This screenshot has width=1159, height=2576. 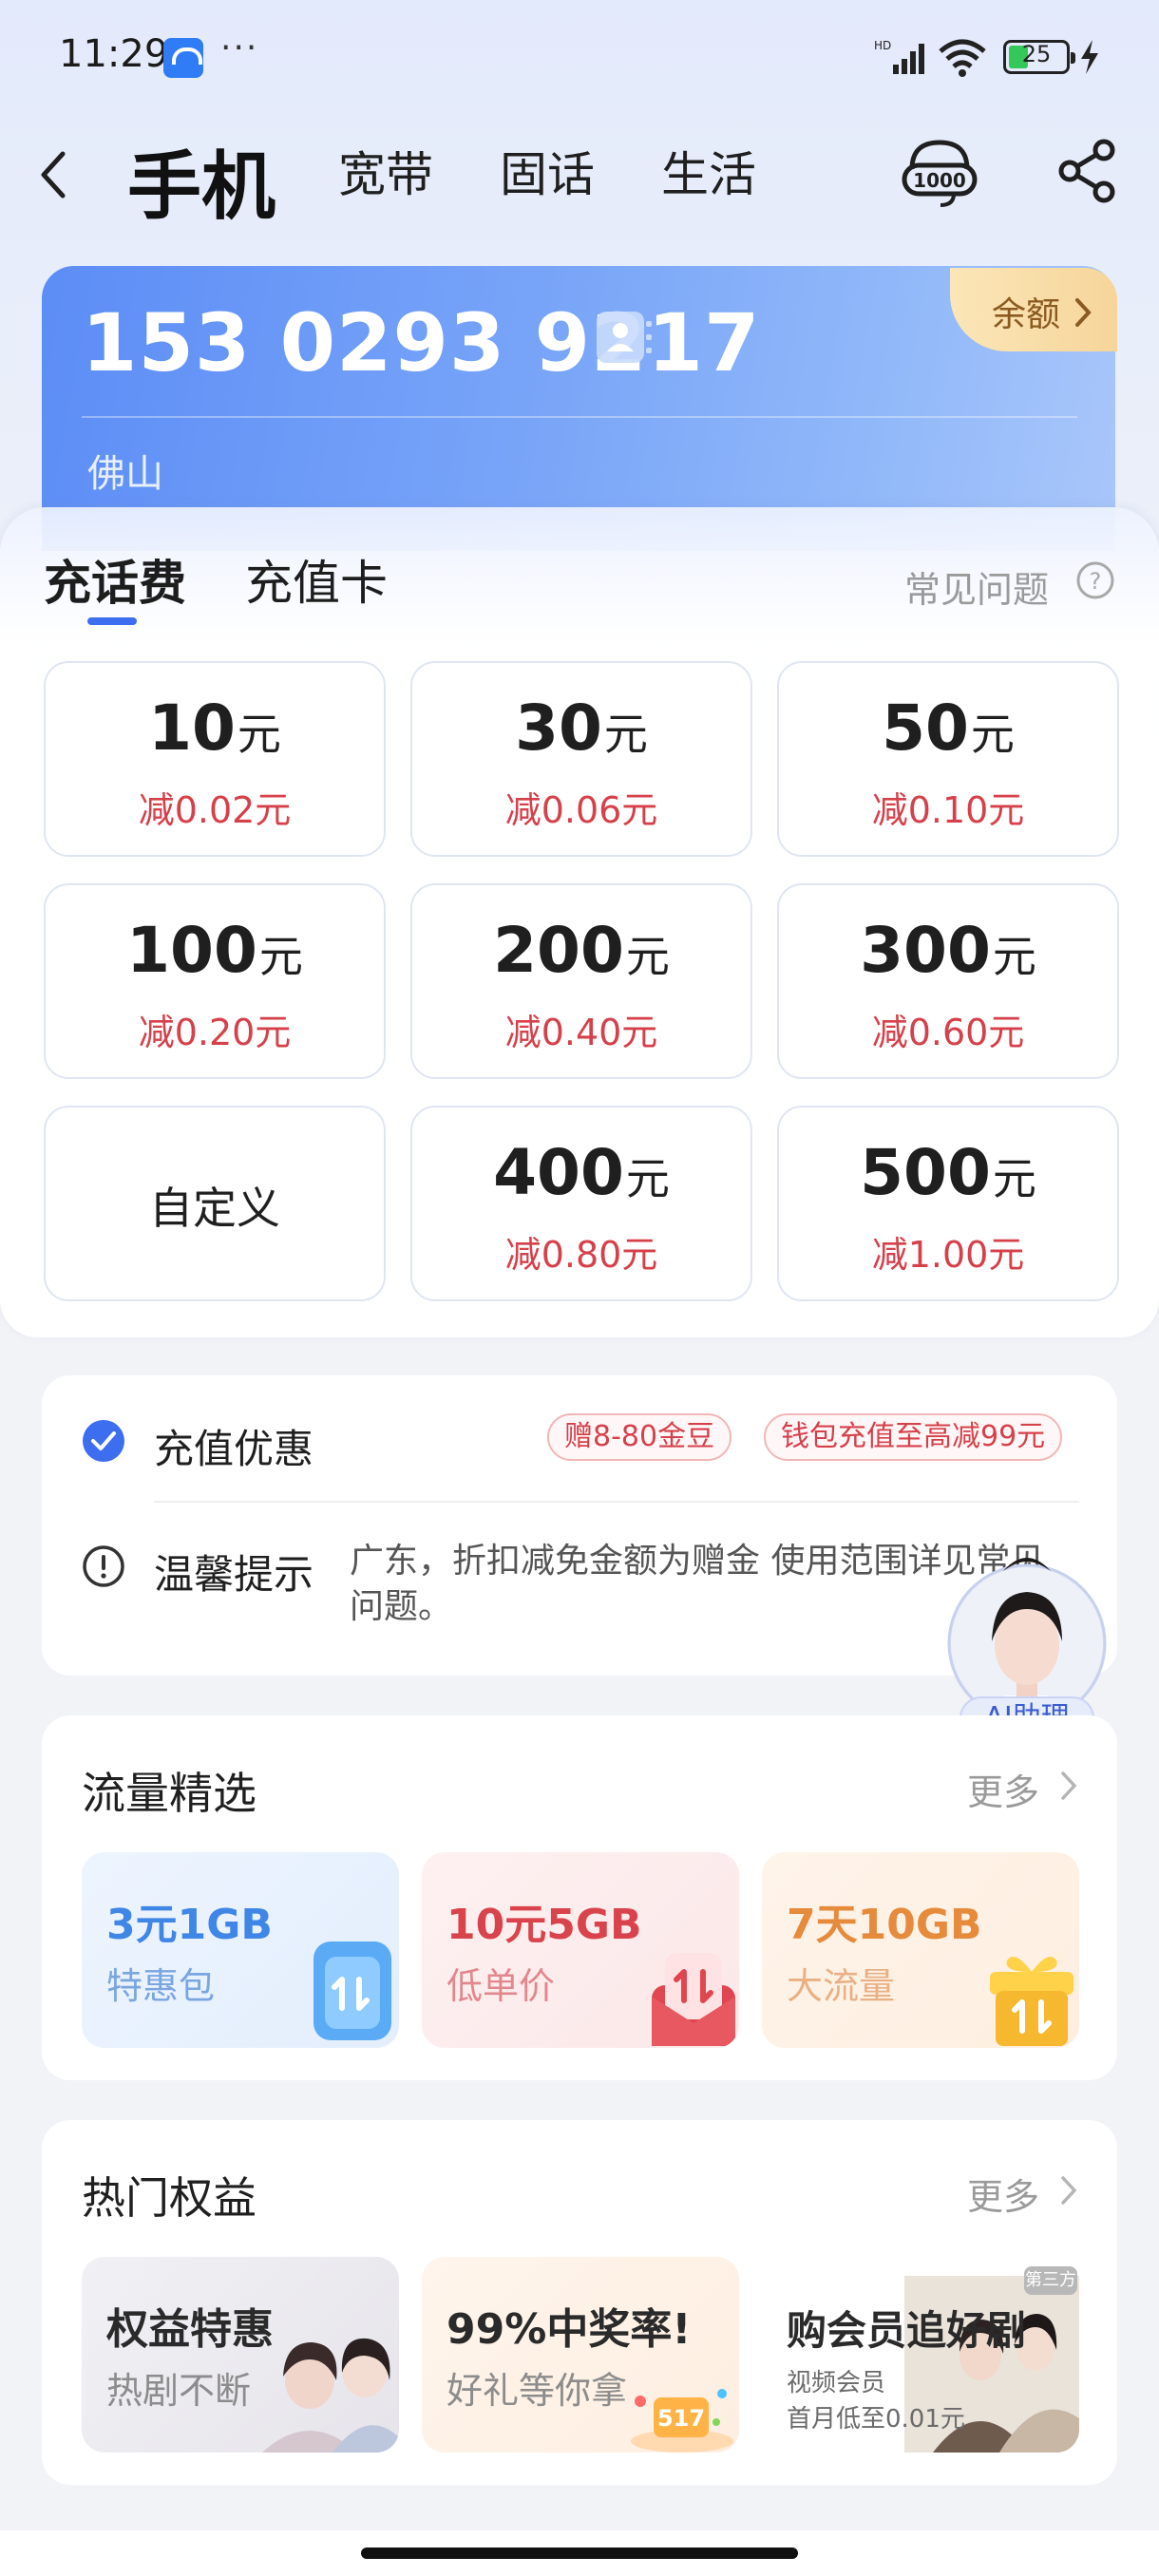 What do you see at coordinates (214, 950) in the screenshot?
I see `option-amount: 100元` at bounding box center [214, 950].